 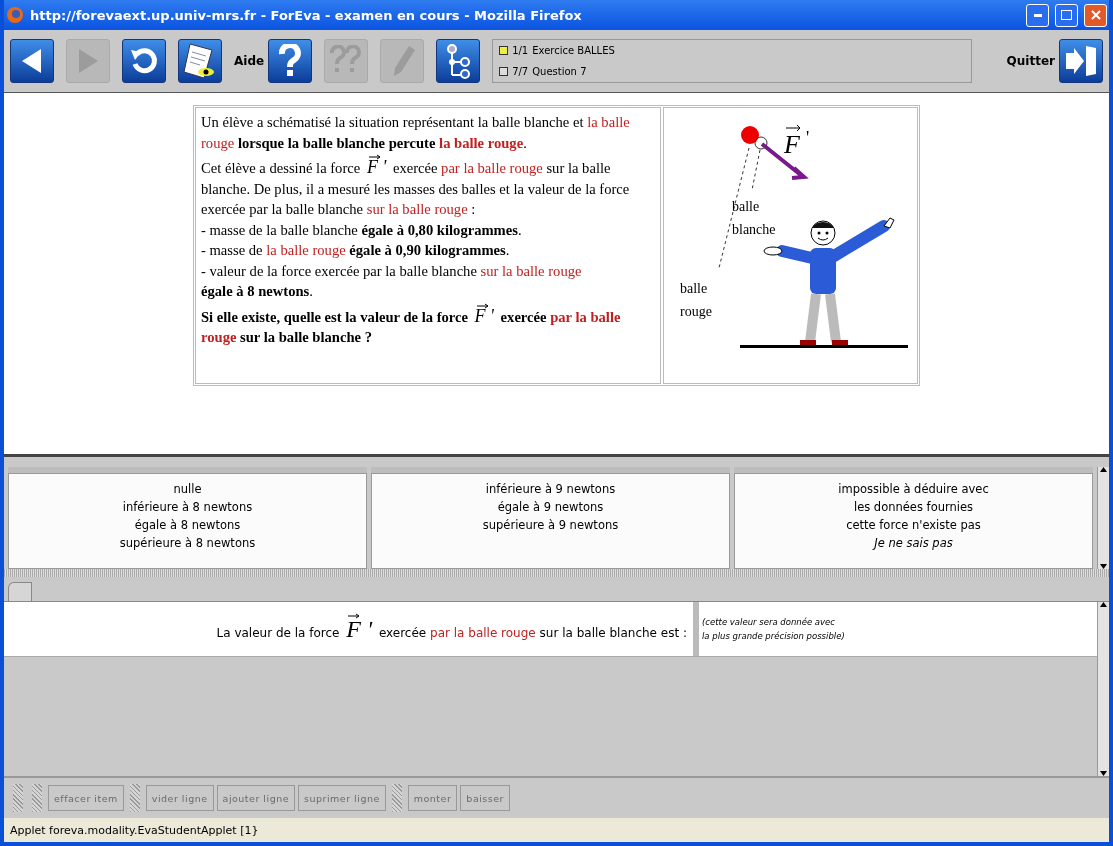 What do you see at coordinates (550, 507) in the screenshot?
I see `answer-option: égale à 9 newtons` at bounding box center [550, 507].